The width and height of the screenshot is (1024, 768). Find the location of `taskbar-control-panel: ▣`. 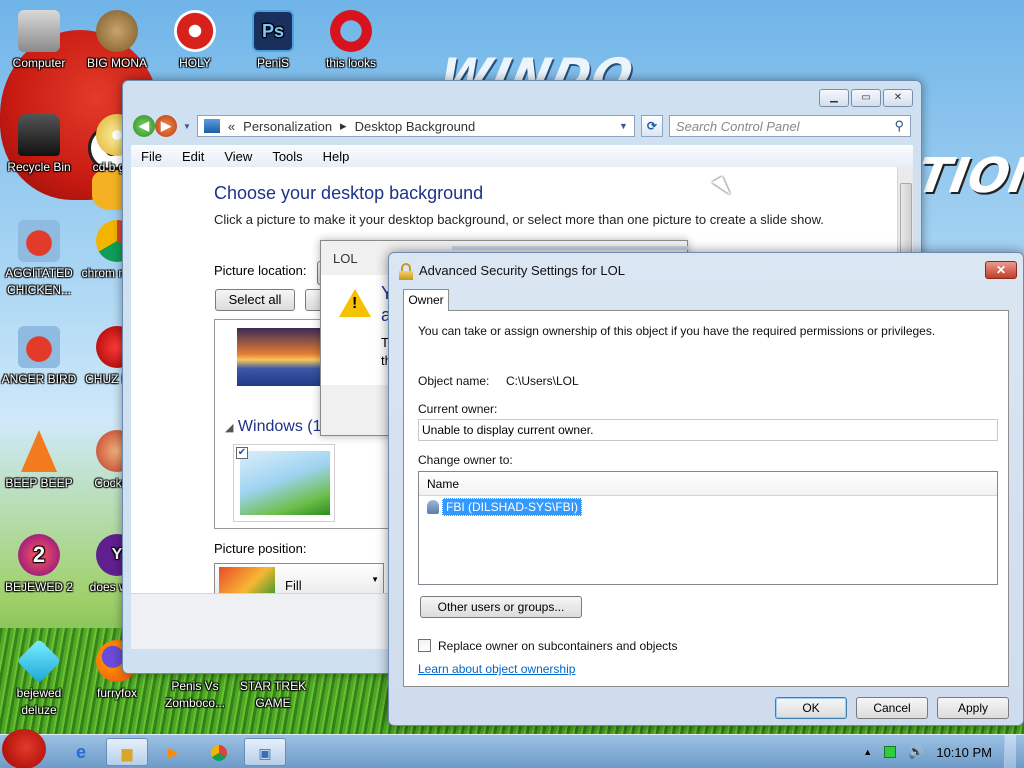

taskbar-control-panel: ▣ is located at coordinates (265, 752).